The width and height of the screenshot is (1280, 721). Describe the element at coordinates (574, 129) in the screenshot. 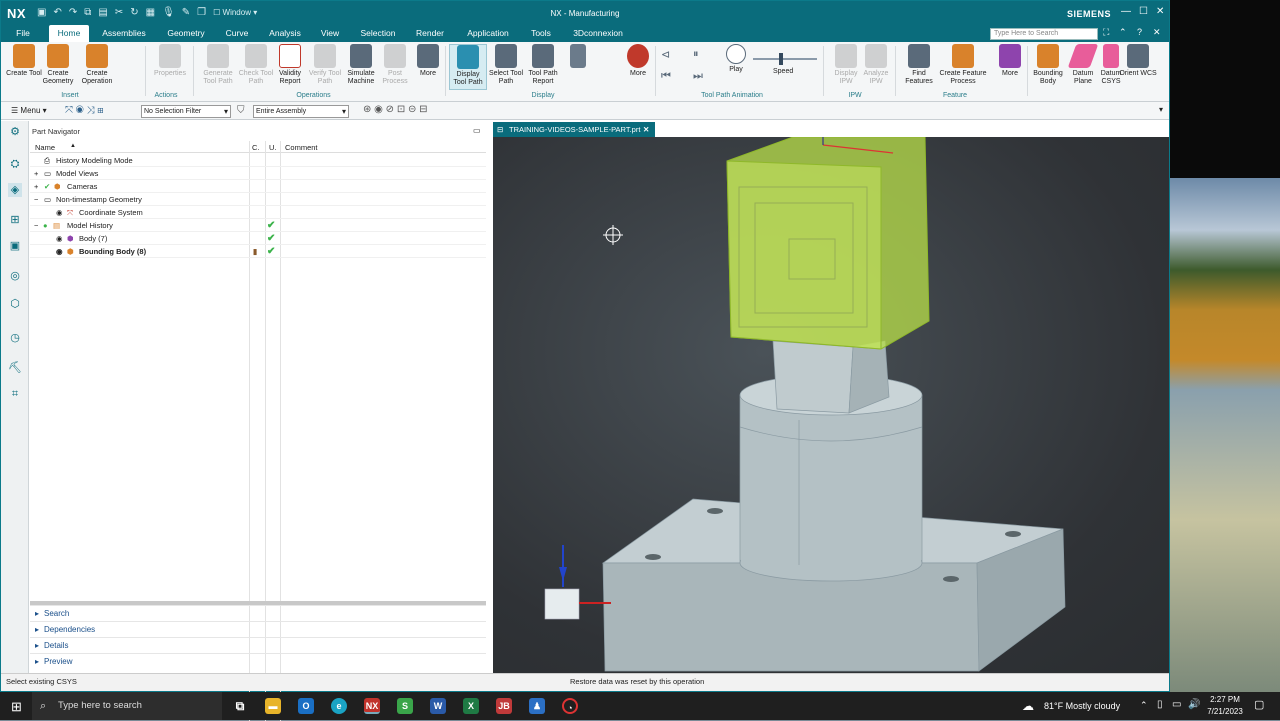

I see `part-file-tab: ⊟ TRAINING-VIDEOS-SAMPLE-PART.prt ✕` at that location.